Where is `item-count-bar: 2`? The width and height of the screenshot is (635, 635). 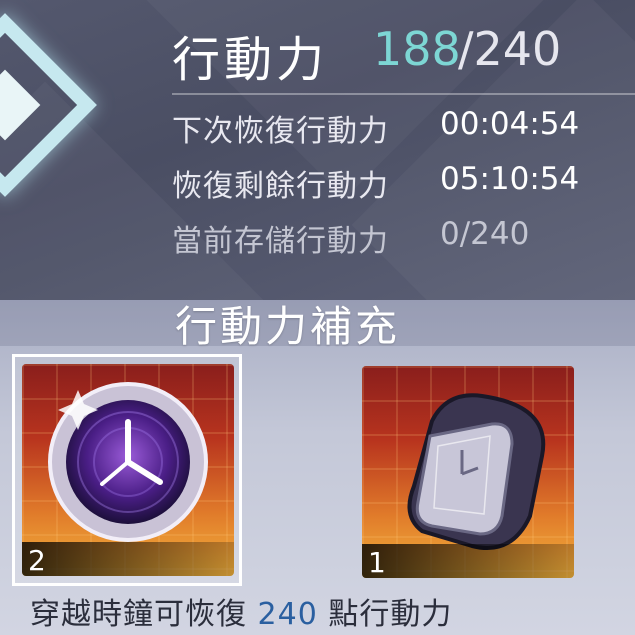
item-count-bar: 2 is located at coordinates (128, 559).